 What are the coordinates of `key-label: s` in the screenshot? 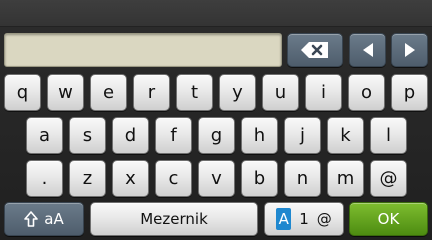 It's located at (87, 135).